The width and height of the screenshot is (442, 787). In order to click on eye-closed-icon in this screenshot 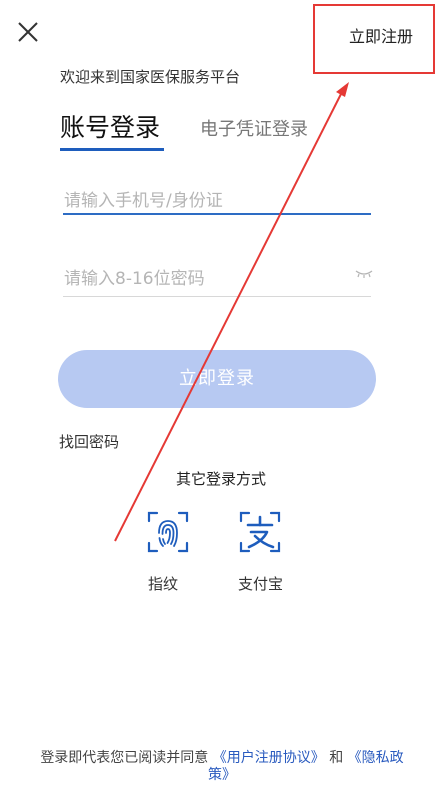, I will do `click(364, 274)`.